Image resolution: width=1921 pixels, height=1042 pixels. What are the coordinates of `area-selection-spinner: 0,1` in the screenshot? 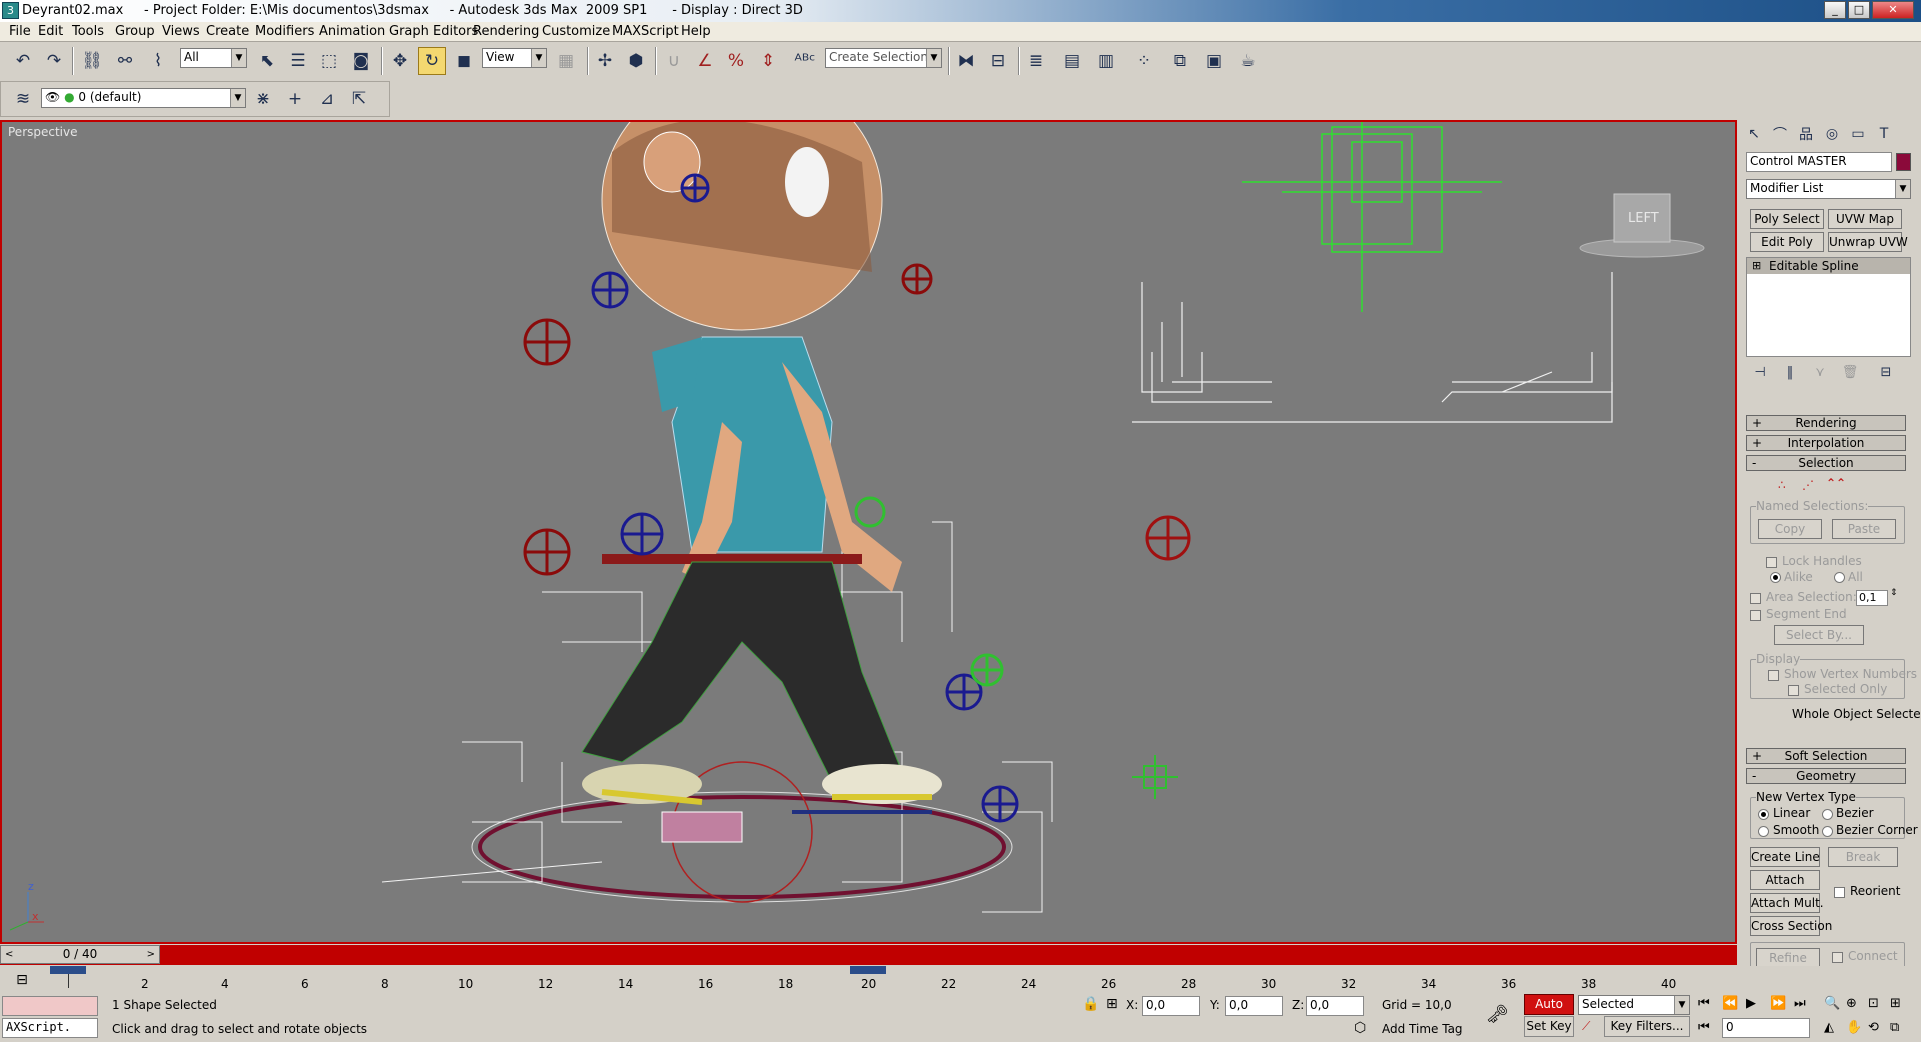 It's located at (1872, 598).